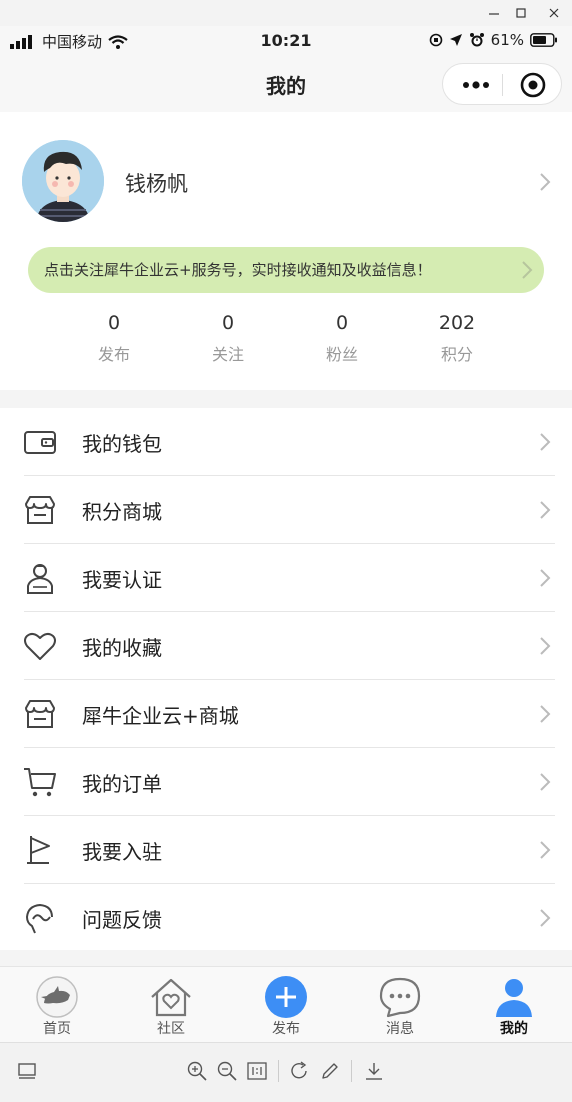 The image size is (572, 1102). Describe the element at coordinates (257, 1071) in the screenshot. I see `actual-size-icon` at that location.